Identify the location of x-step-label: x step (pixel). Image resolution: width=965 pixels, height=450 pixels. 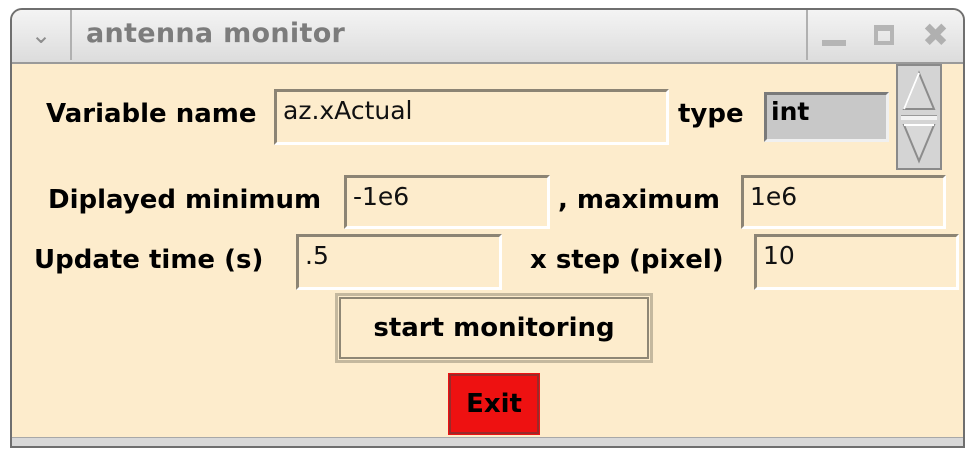
(627, 260).